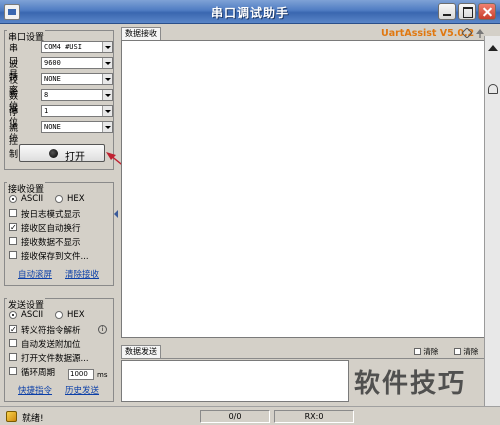  I want to click on watermark-text: 软件技巧, so click(410, 384).